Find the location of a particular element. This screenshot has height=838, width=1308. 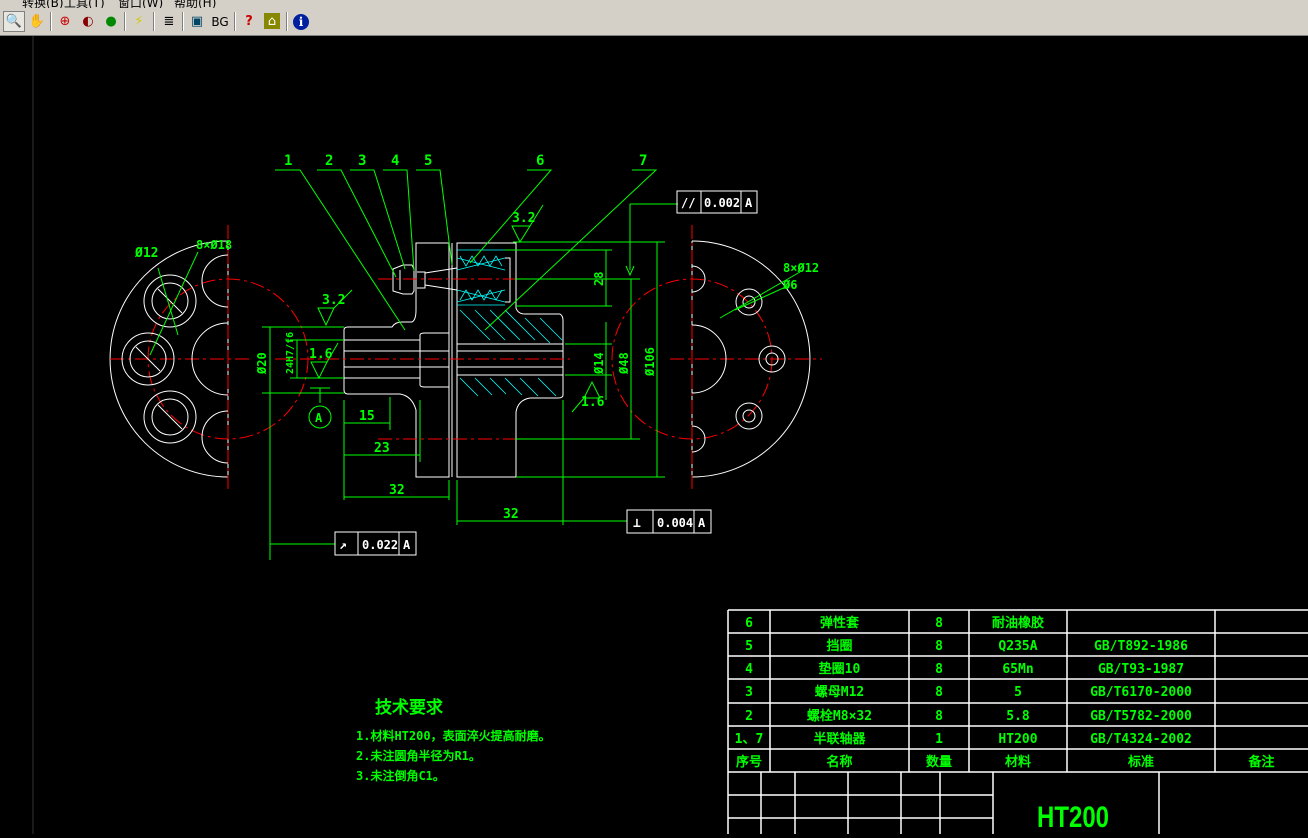

balloon-2: 2 is located at coordinates (329, 161).